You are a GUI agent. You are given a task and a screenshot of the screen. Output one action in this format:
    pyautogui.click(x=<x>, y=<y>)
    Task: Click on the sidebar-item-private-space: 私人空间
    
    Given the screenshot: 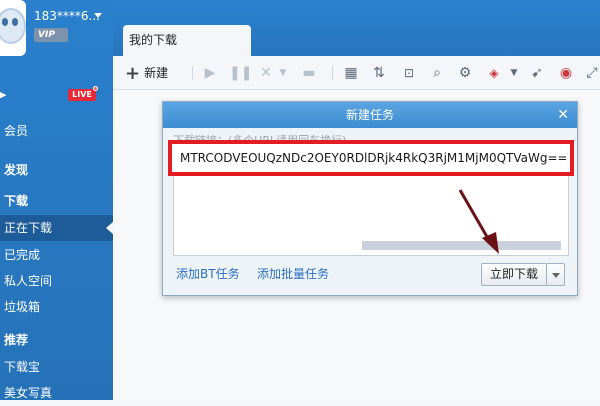 What is the action you would take?
    pyautogui.click(x=56, y=281)
    